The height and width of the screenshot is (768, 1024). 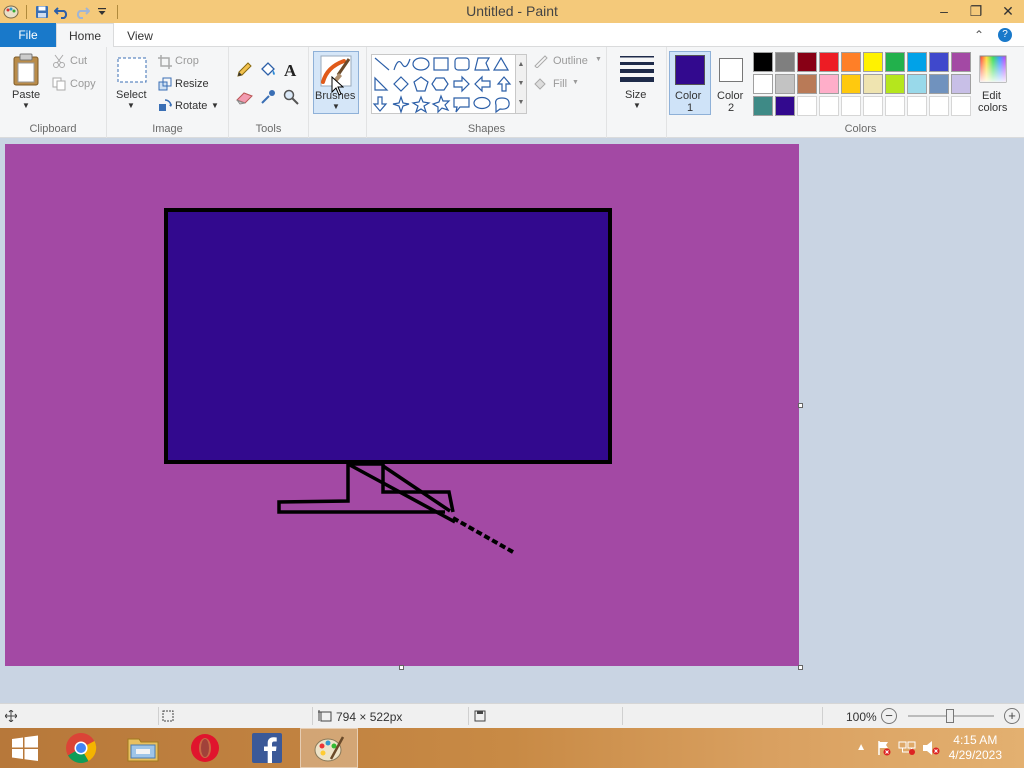 I want to click on paste-dropdown-icon: ▼, so click(x=26, y=105).